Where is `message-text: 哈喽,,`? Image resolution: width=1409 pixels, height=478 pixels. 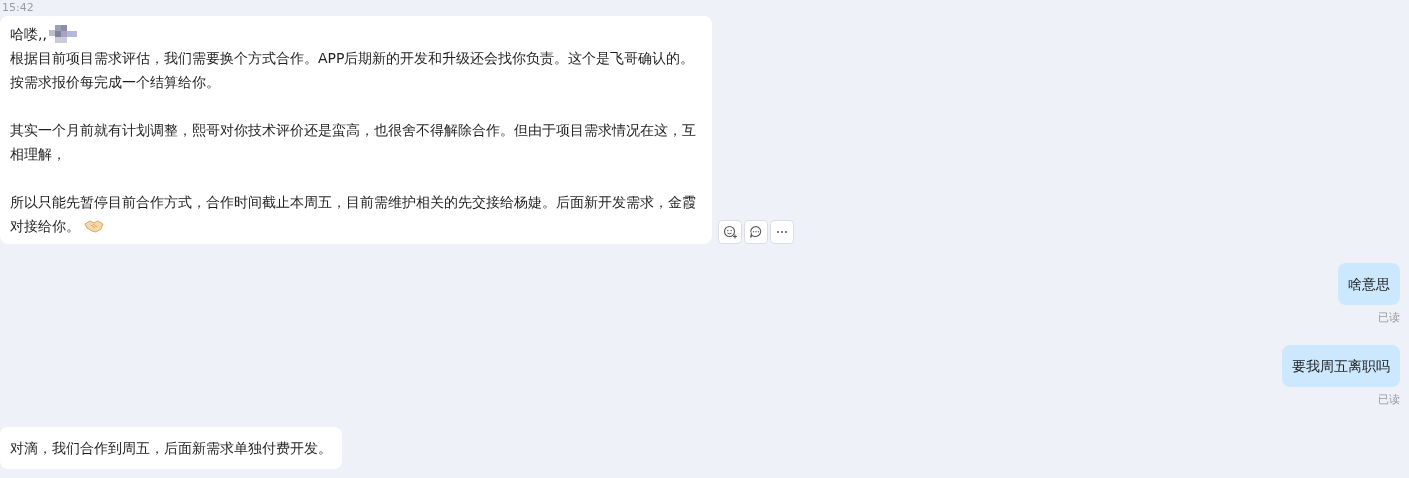
message-text: 哈喽,, is located at coordinates (28, 34).